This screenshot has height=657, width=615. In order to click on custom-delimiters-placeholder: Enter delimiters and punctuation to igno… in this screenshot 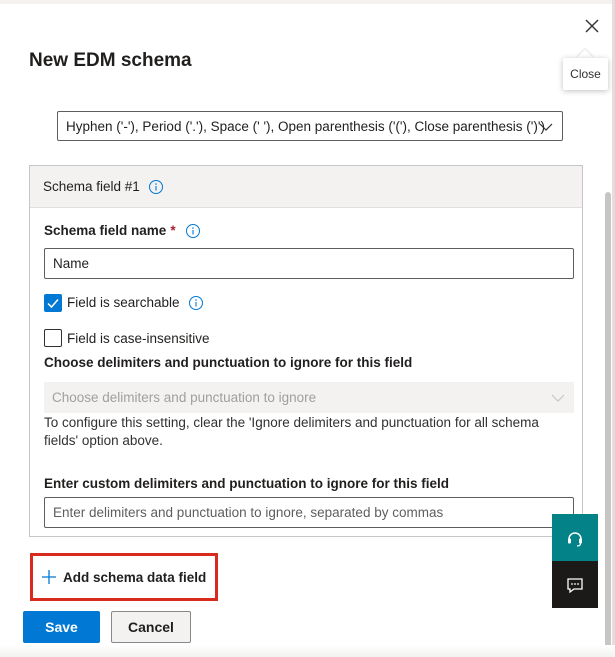, I will do `click(248, 512)`.